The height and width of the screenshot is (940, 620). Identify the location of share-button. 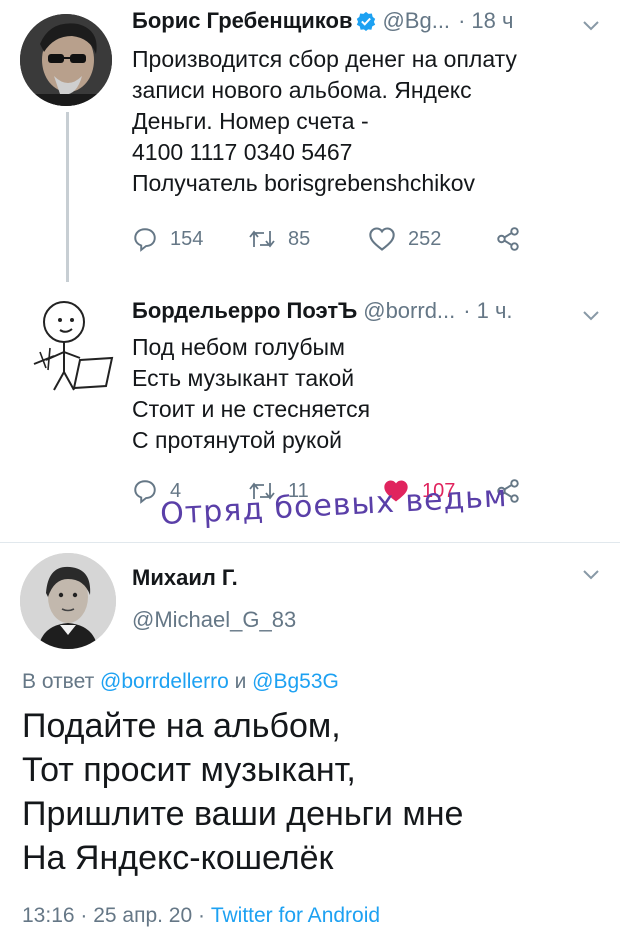
(508, 239).